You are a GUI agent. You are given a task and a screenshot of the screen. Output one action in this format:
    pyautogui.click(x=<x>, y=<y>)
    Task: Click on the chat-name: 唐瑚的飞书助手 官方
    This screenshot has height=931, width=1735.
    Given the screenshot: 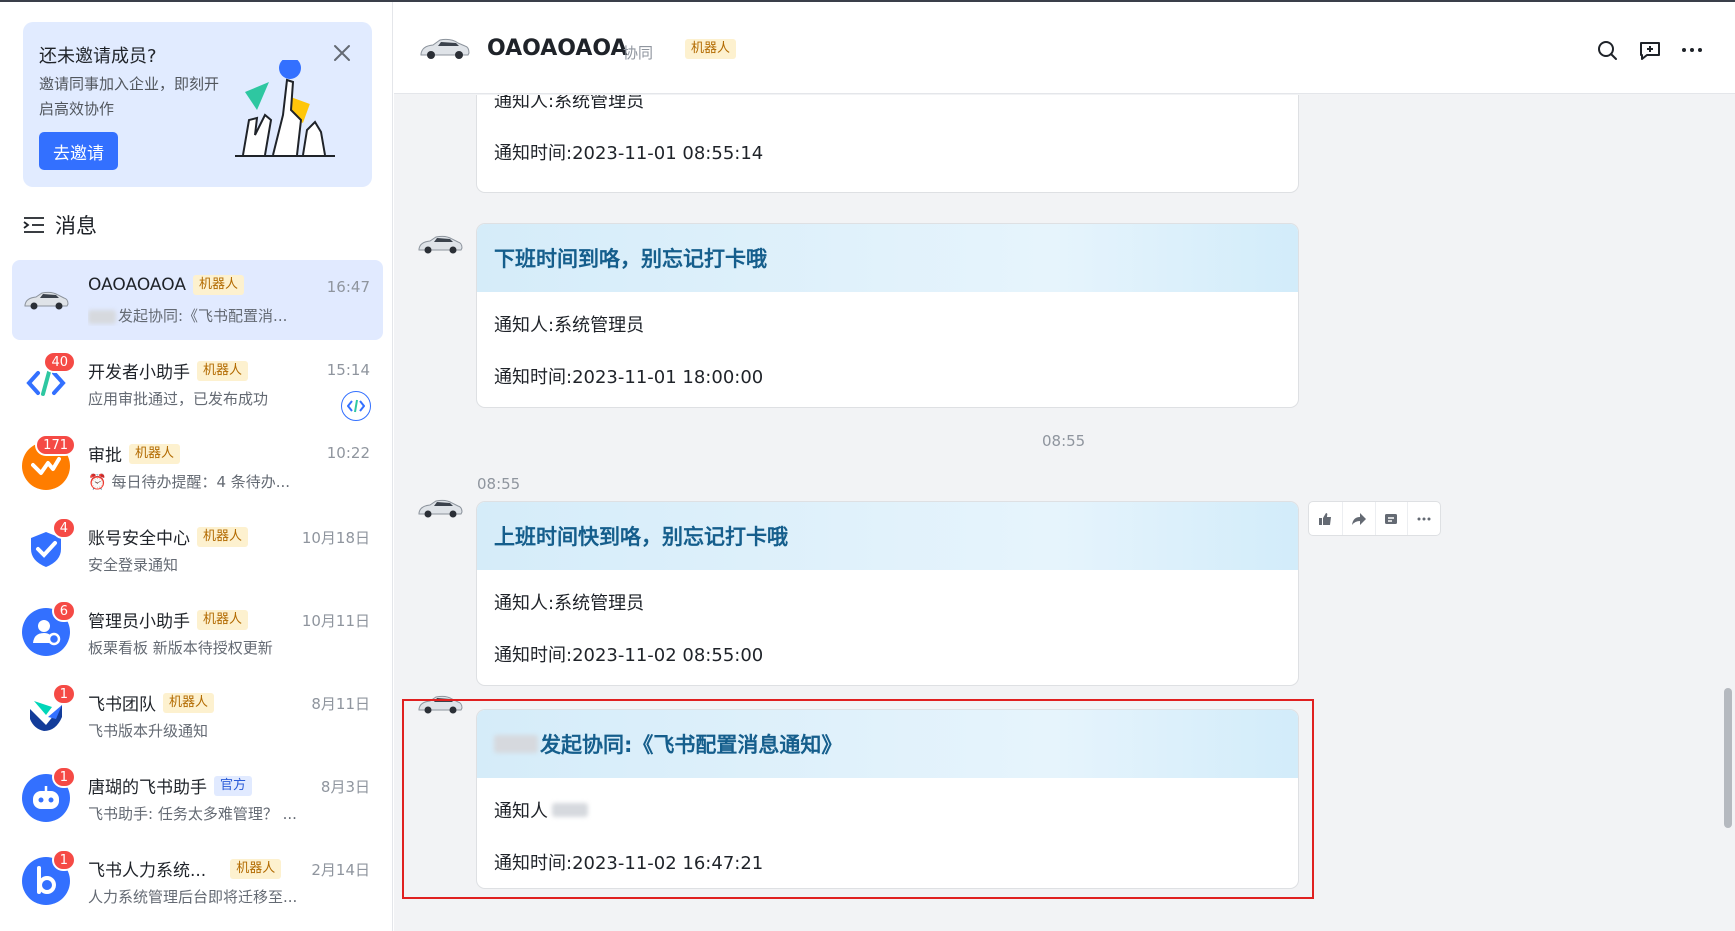 What is the action you would take?
    pyautogui.click(x=170, y=785)
    